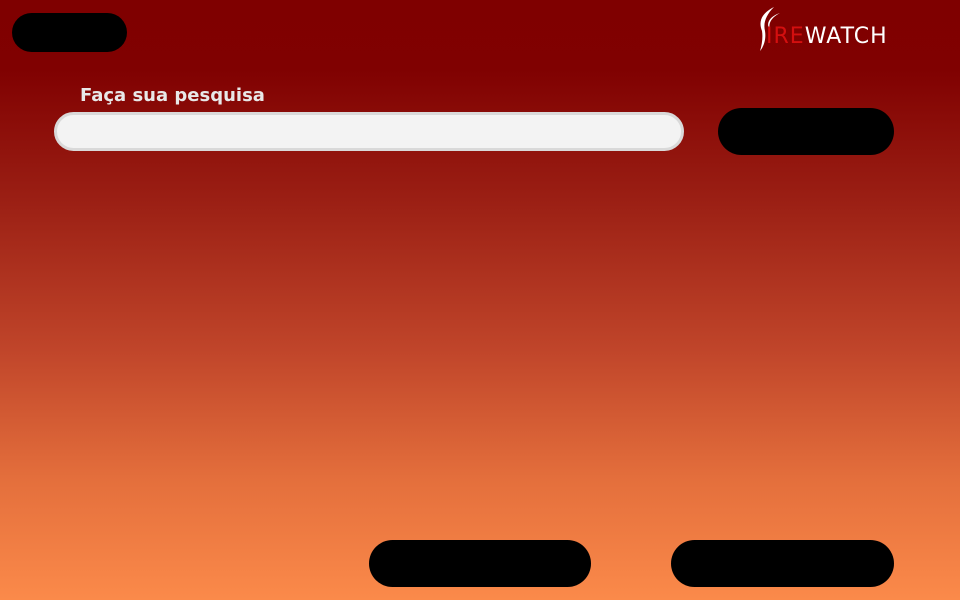 The height and width of the screenshot is (600, 960). What do you see at coordinates (480, 563) in the screenshot?
I see `bottom-left-button` at bounding box center [480, 563].